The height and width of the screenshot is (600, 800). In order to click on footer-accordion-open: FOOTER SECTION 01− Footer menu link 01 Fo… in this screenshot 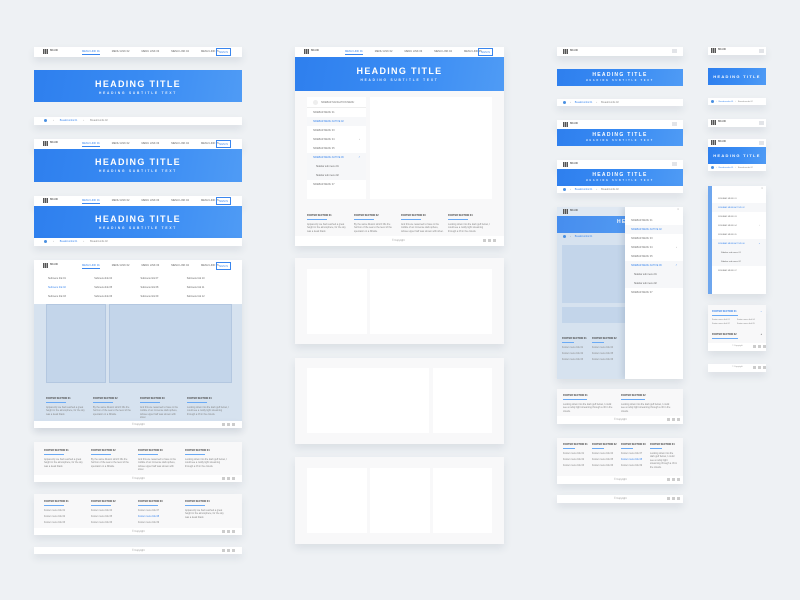, I will do `click(737, 317)`.